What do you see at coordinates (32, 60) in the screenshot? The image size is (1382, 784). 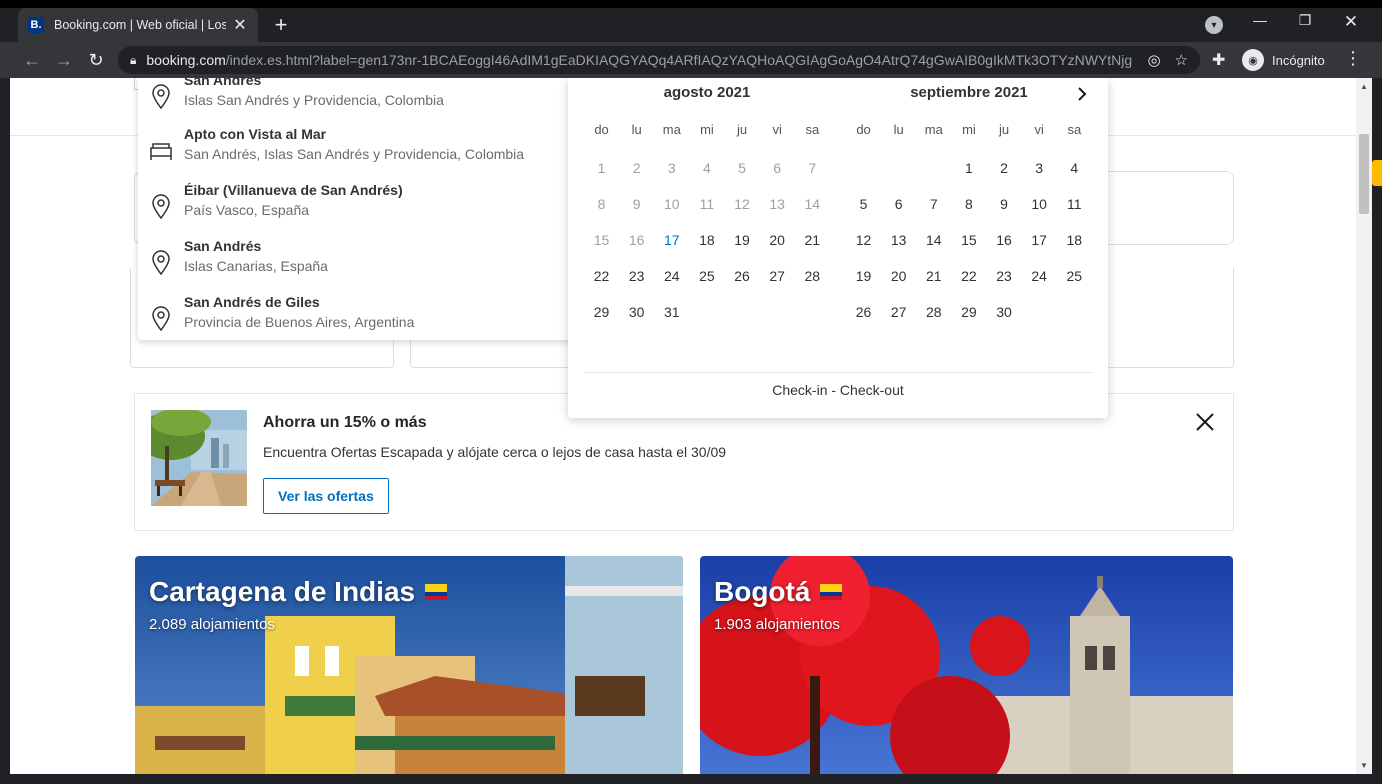 I see `back-button: ←` at bounding box center [32, 60].